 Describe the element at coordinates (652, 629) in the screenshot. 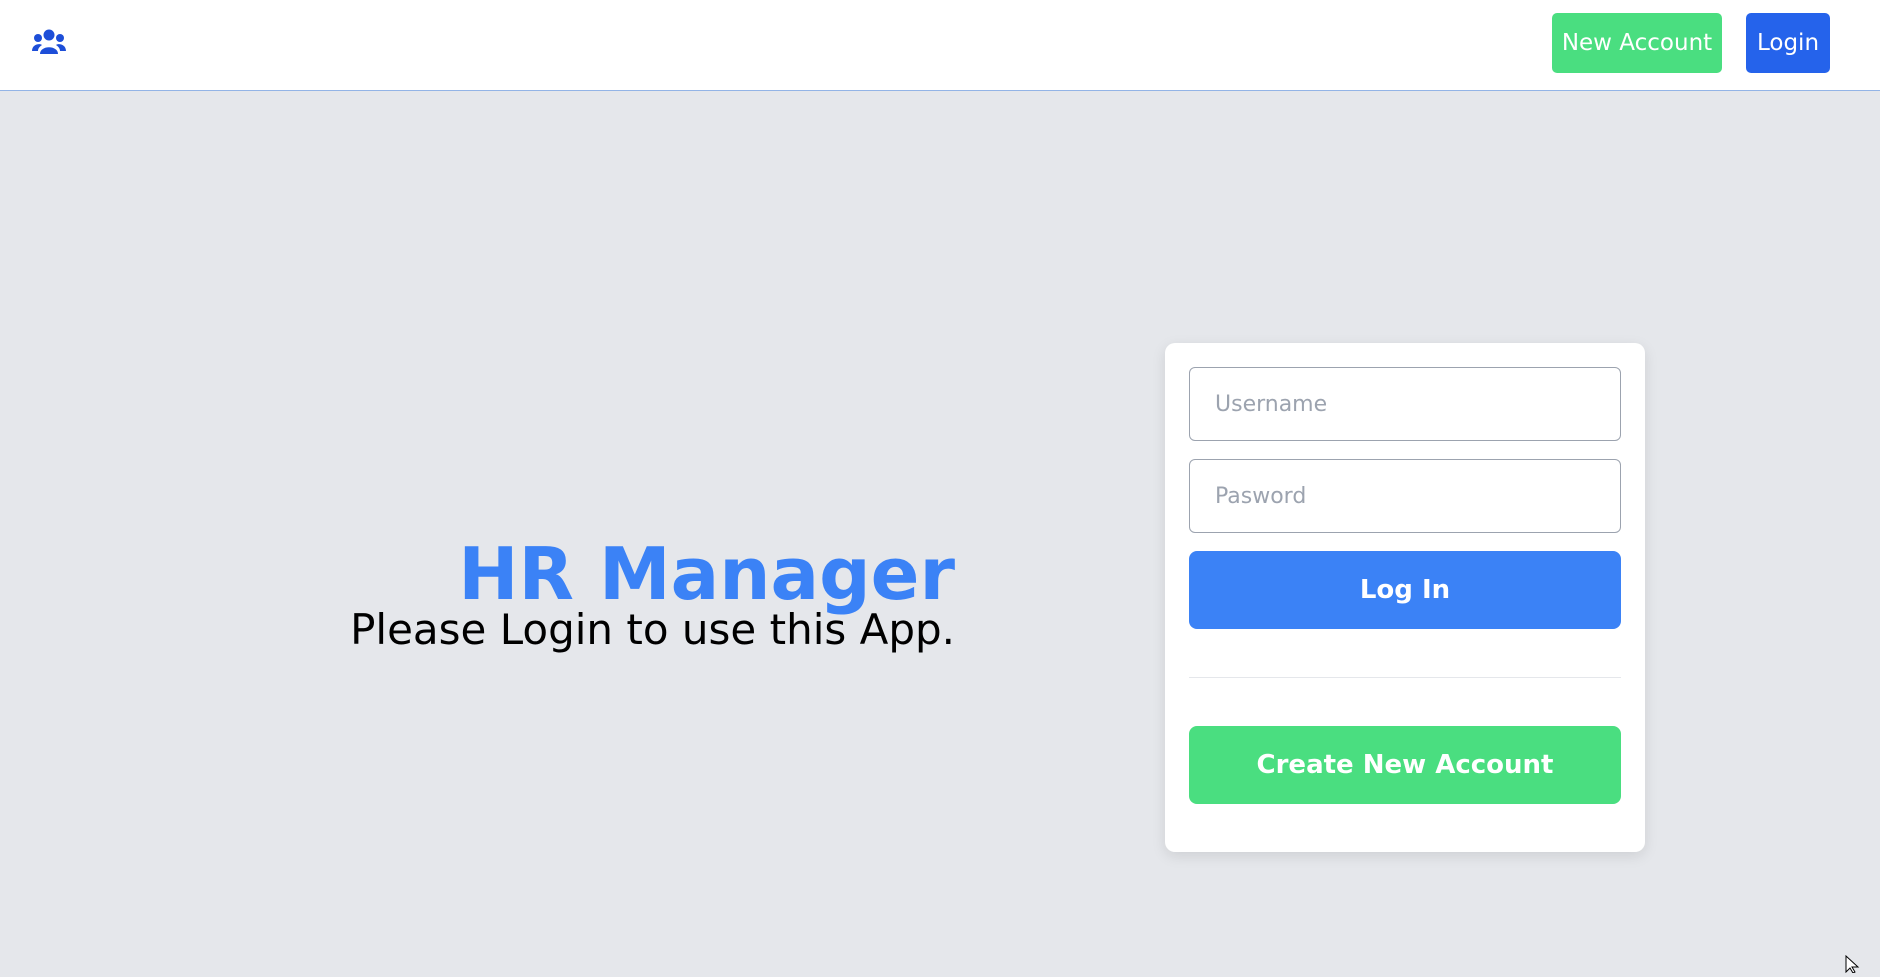

I see `login-prompt: Please Login to use this App.` at that location.